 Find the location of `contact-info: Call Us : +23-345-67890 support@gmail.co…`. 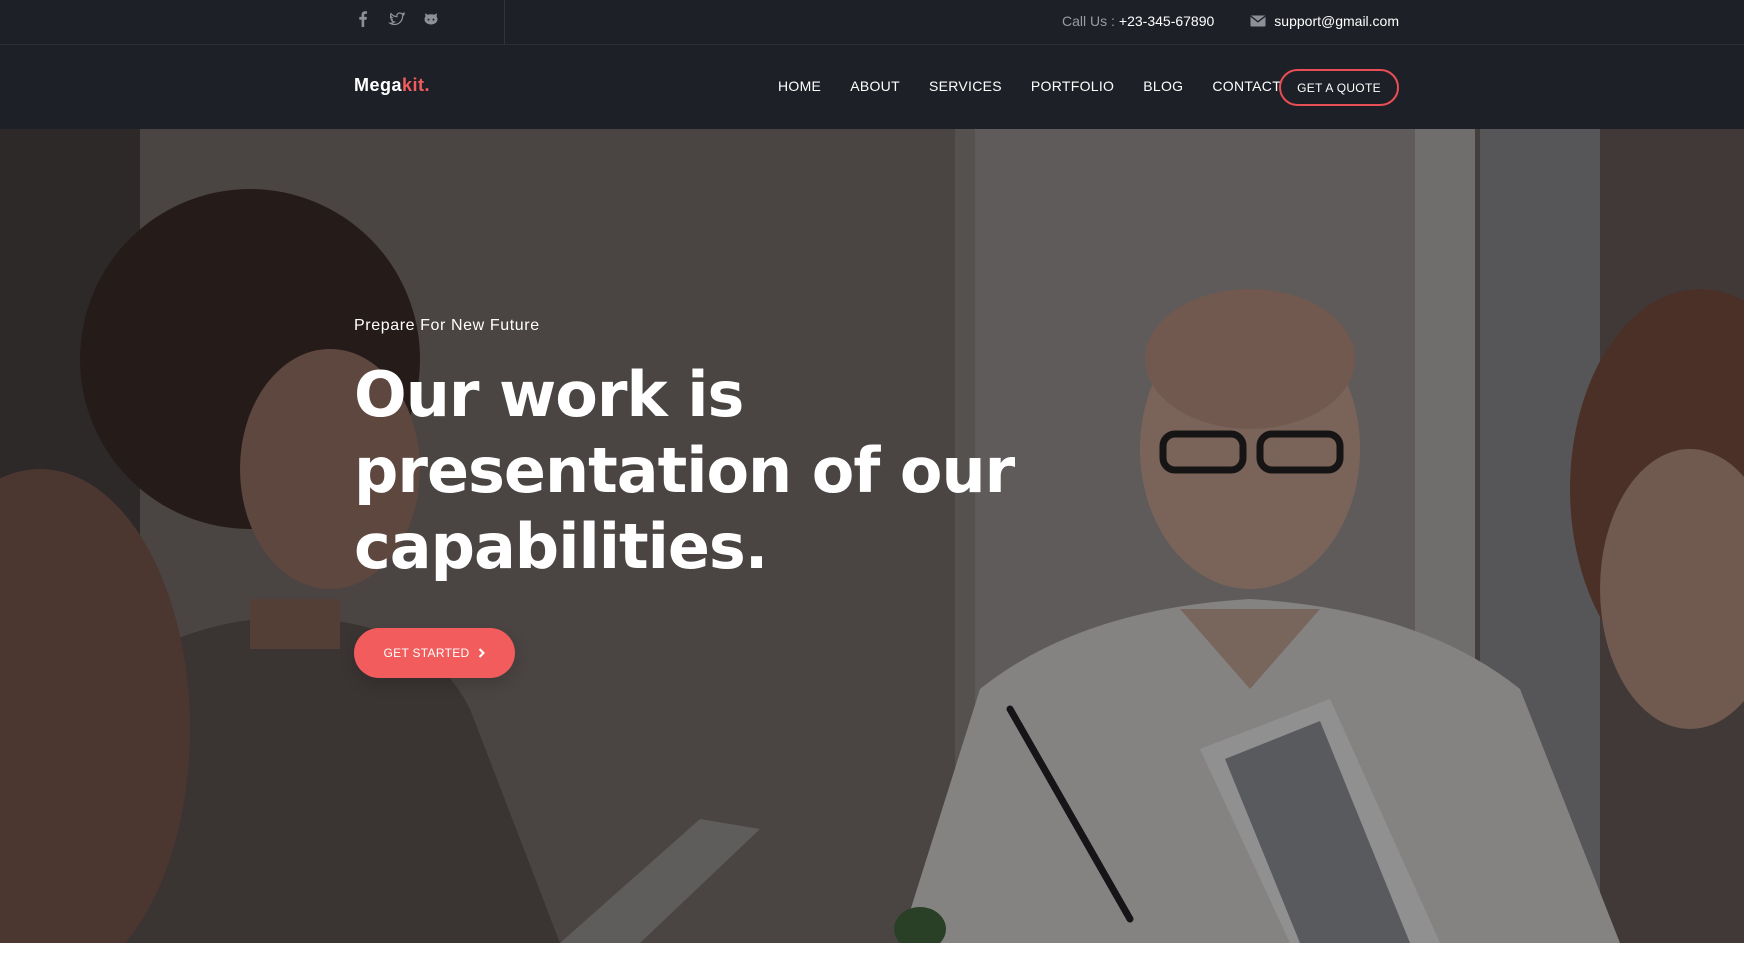

contact-info: Call Us : +23-345-67890 support@gmail.co… is located at coordinates (1230, 21).